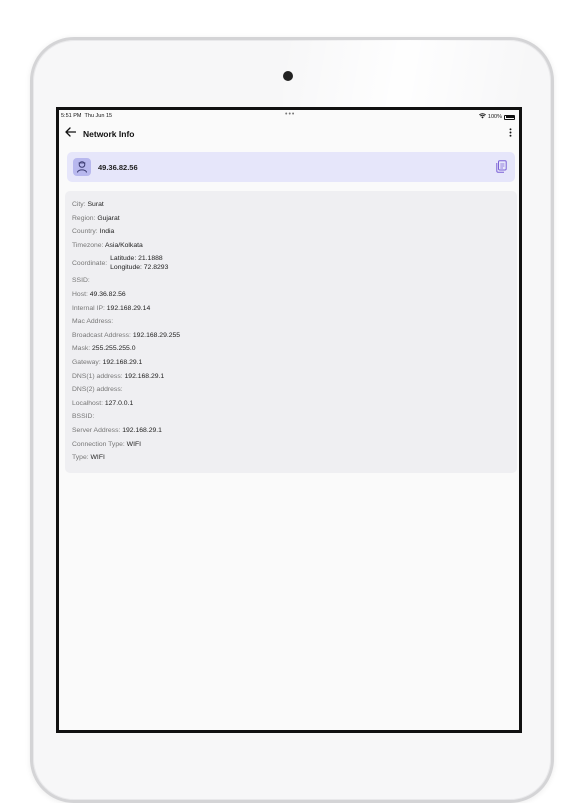  What do you see at coordinates (118, 376) in the screenshot?
I see `info-row-dns1: DNS(1) address: 192.168.29.1` at bounding box center [118, 376].